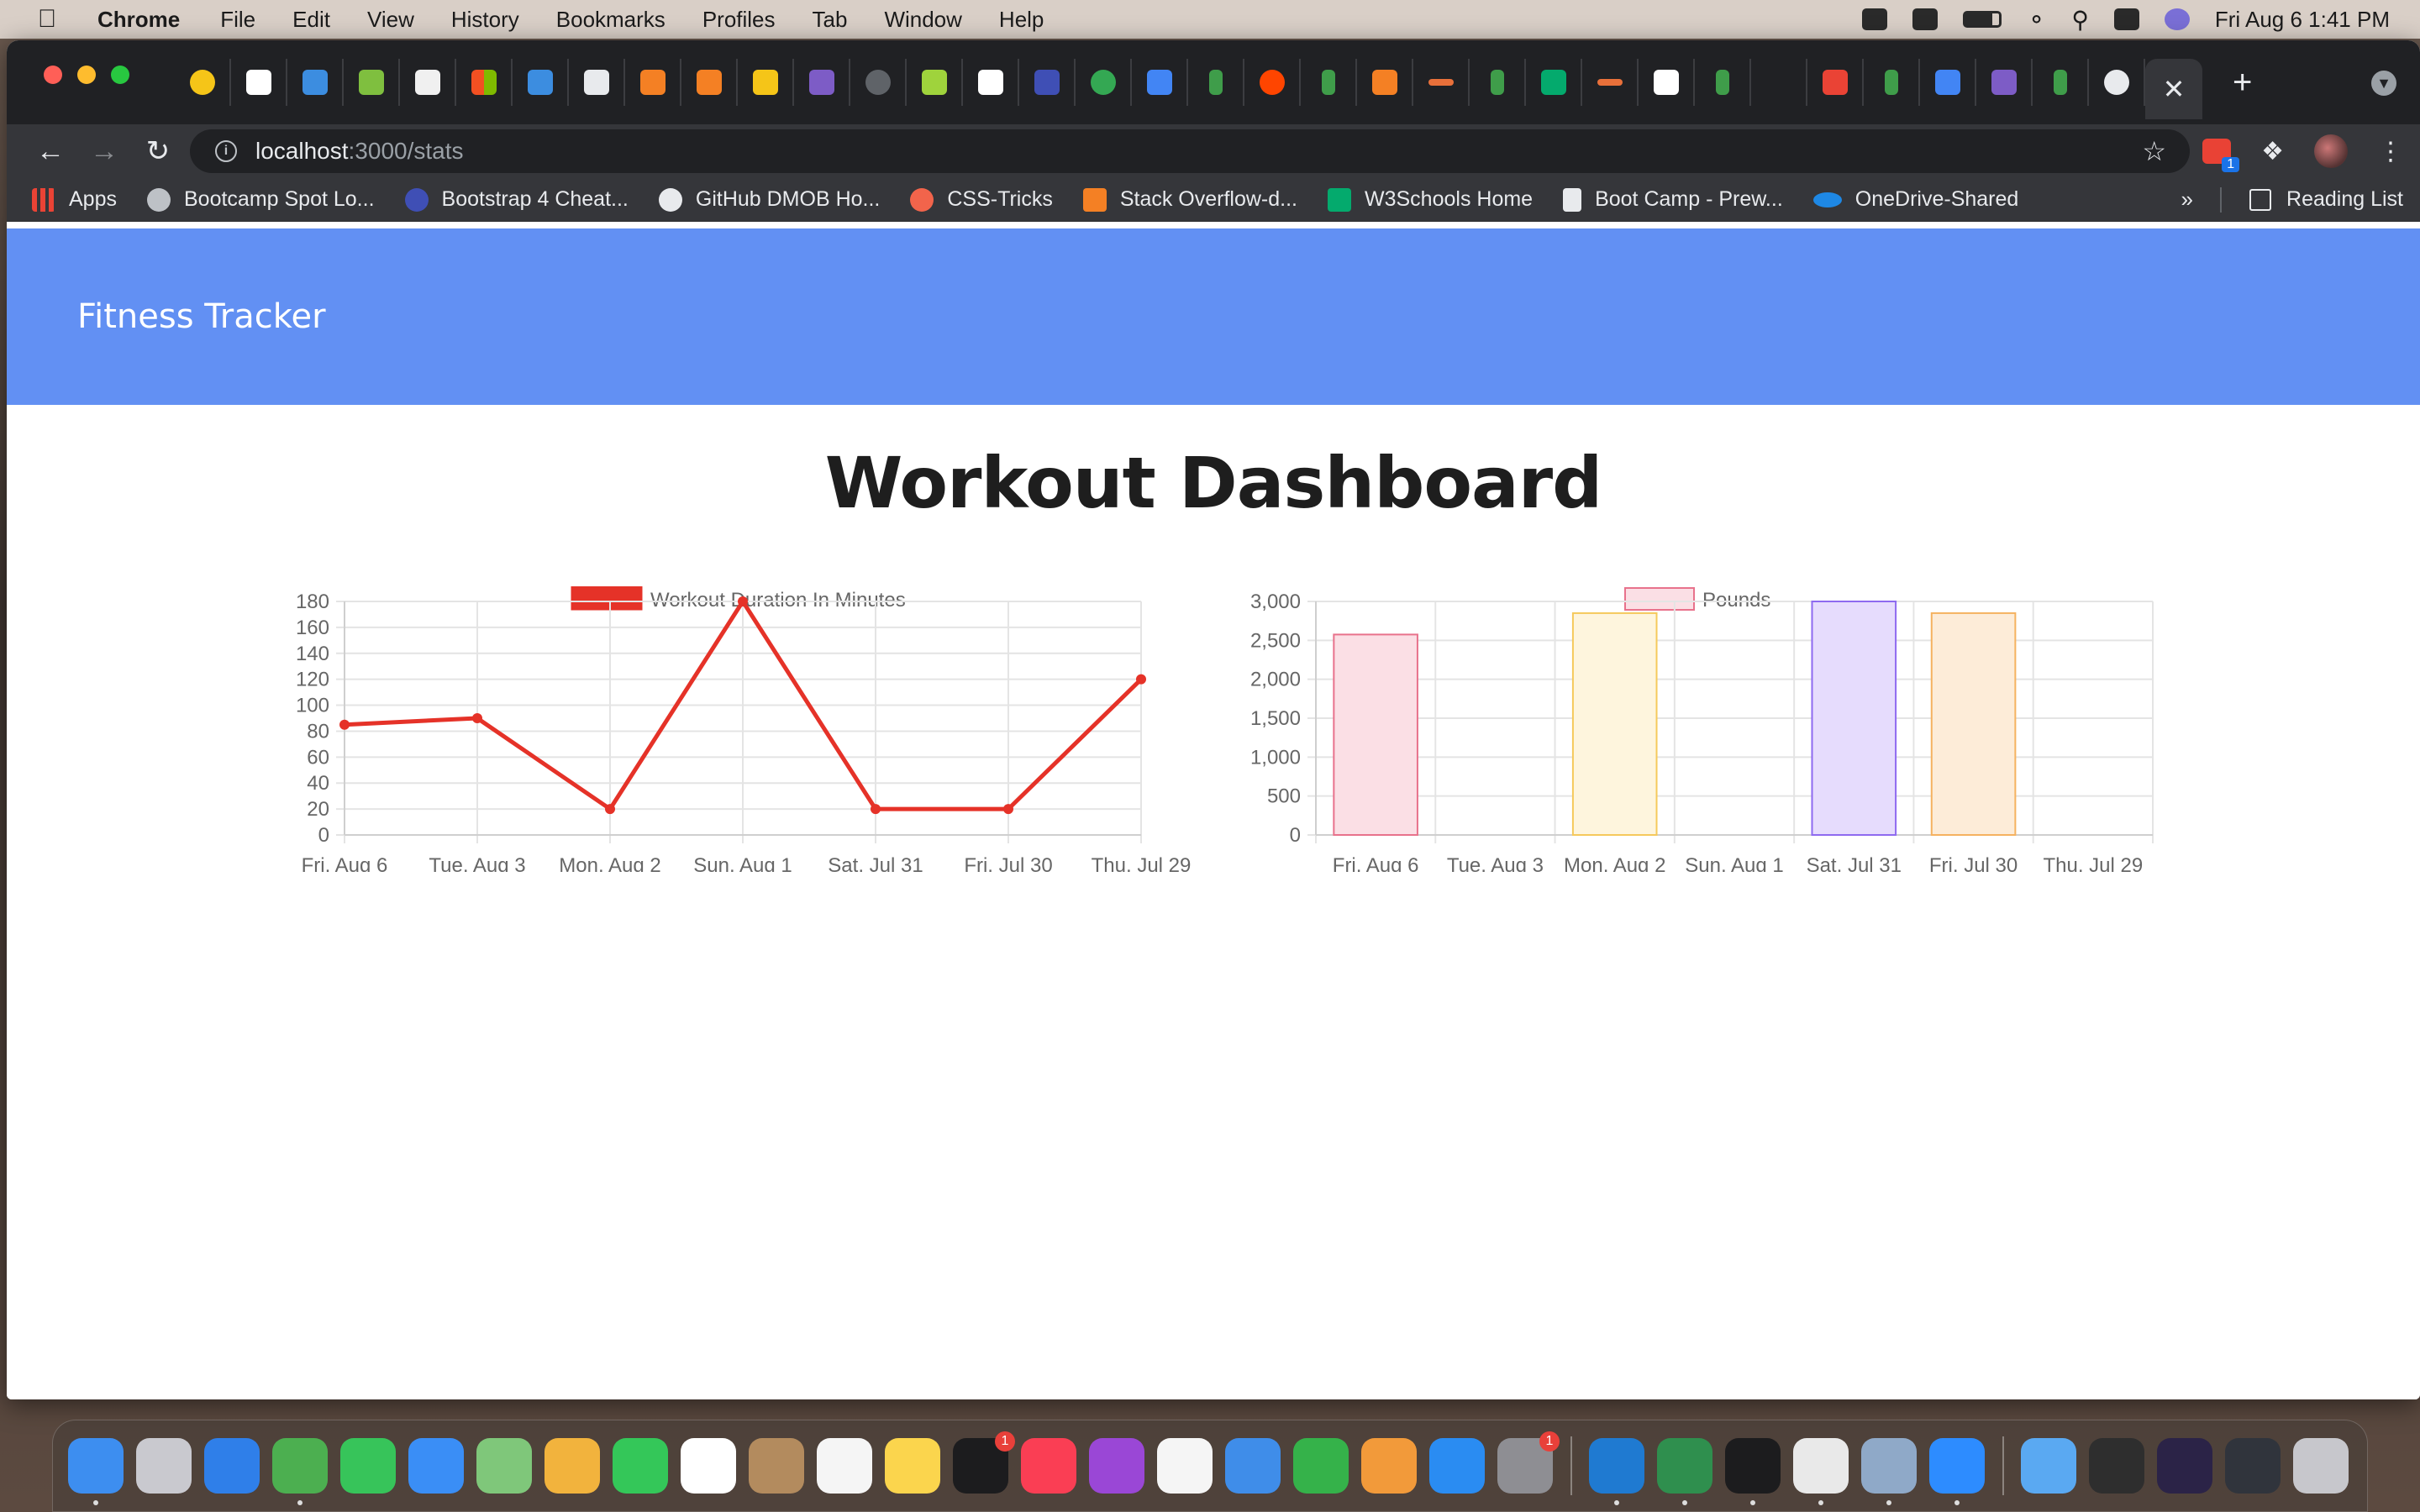 The width and height of the screenshot is (2420, 1512). Describe the element at coordinates (96, 1471) in the screenshot. I see `dock-finder-icon` at that location.